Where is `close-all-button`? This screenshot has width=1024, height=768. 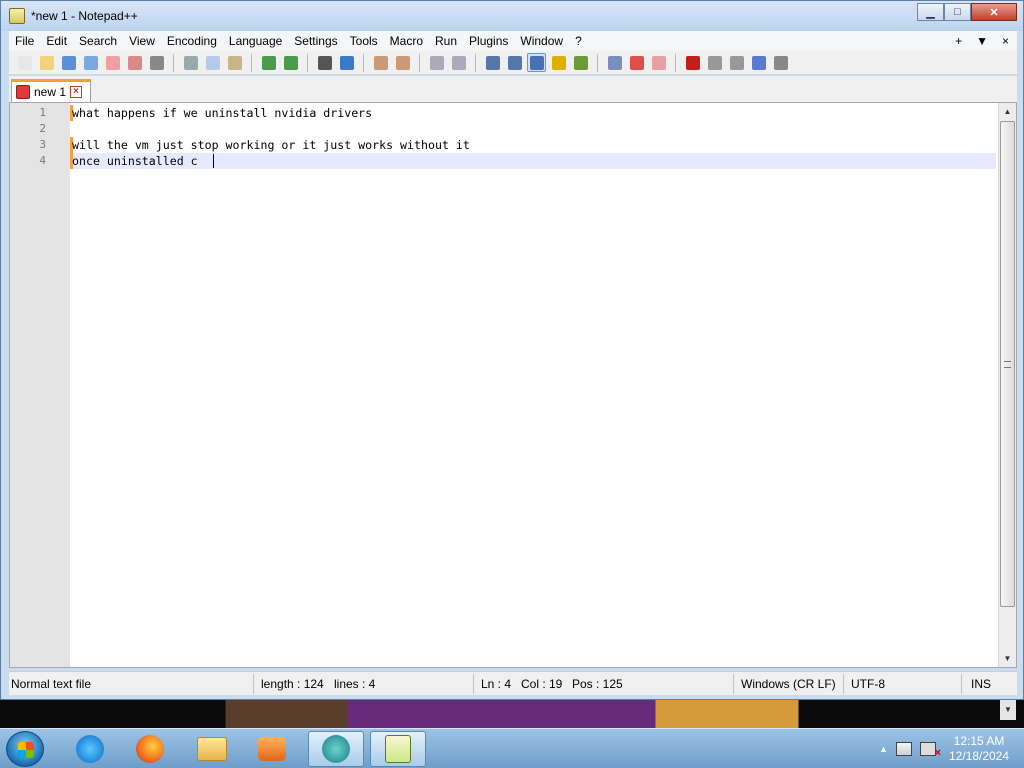
close-all-button is located at coordinates (134, 62).